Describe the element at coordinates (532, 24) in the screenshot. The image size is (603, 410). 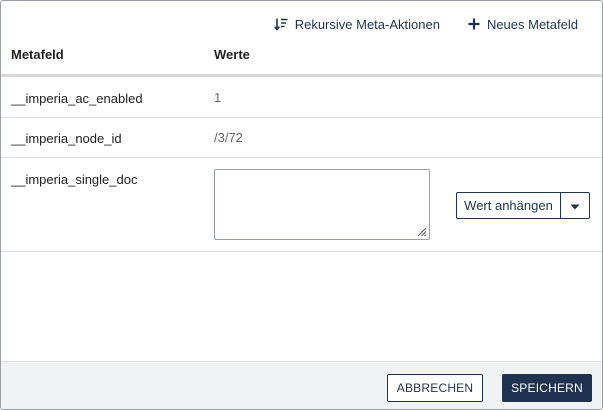
I see `new-meta-field-label: Neues Metafeld` at that location.